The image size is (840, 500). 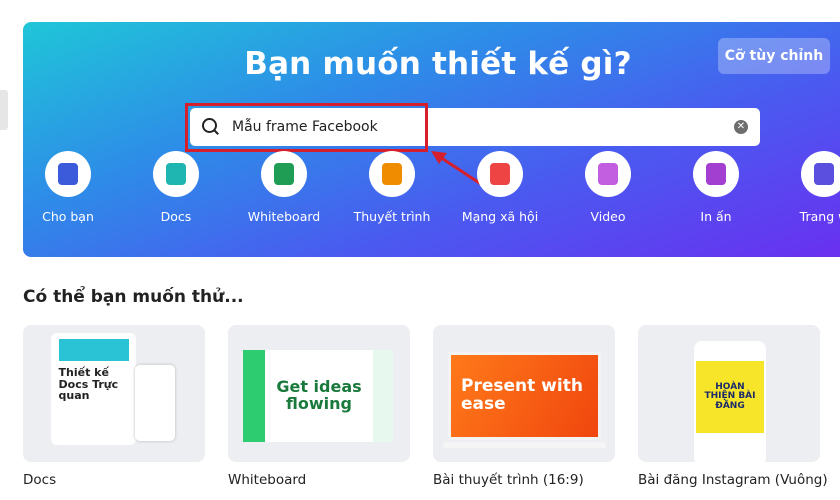 I want to click on side-scroll-indicator, so click(x=4, y=110).